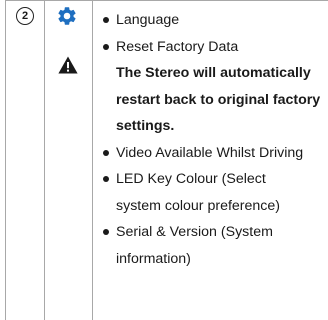 This screenshot has height=320, width=328. I want to click on gear-icon, so click(67, 16).